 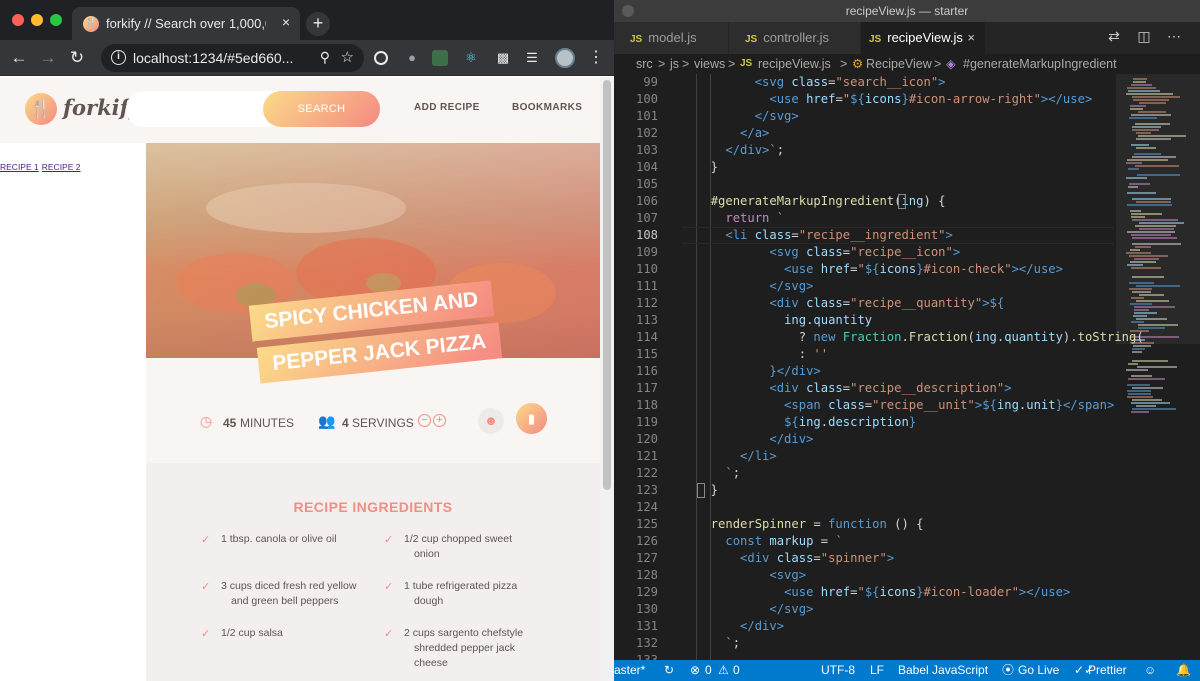 I want to click on search-input, so click(x=200, y=108).